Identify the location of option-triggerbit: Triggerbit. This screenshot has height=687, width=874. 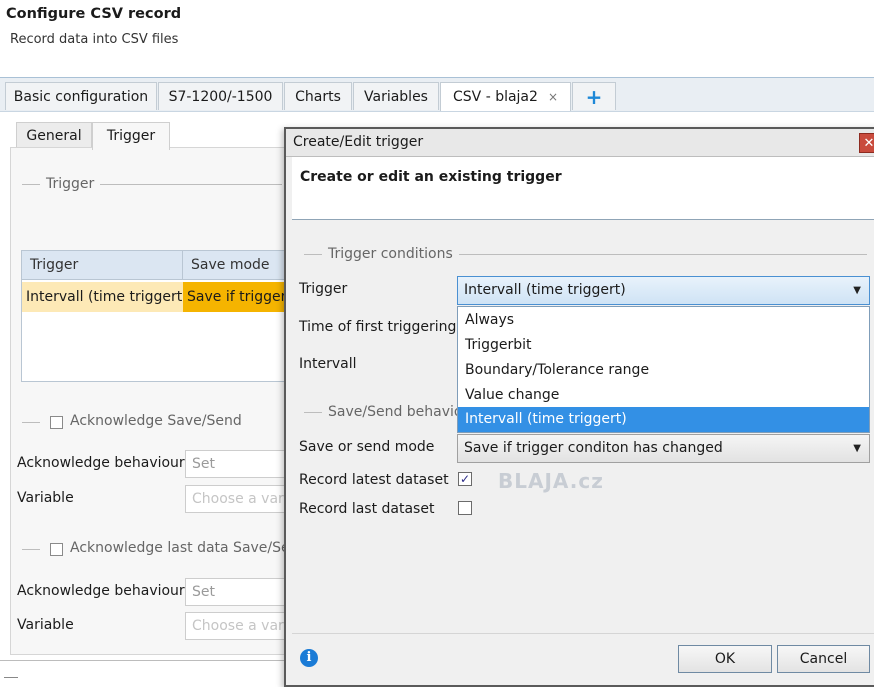
(663, 345).